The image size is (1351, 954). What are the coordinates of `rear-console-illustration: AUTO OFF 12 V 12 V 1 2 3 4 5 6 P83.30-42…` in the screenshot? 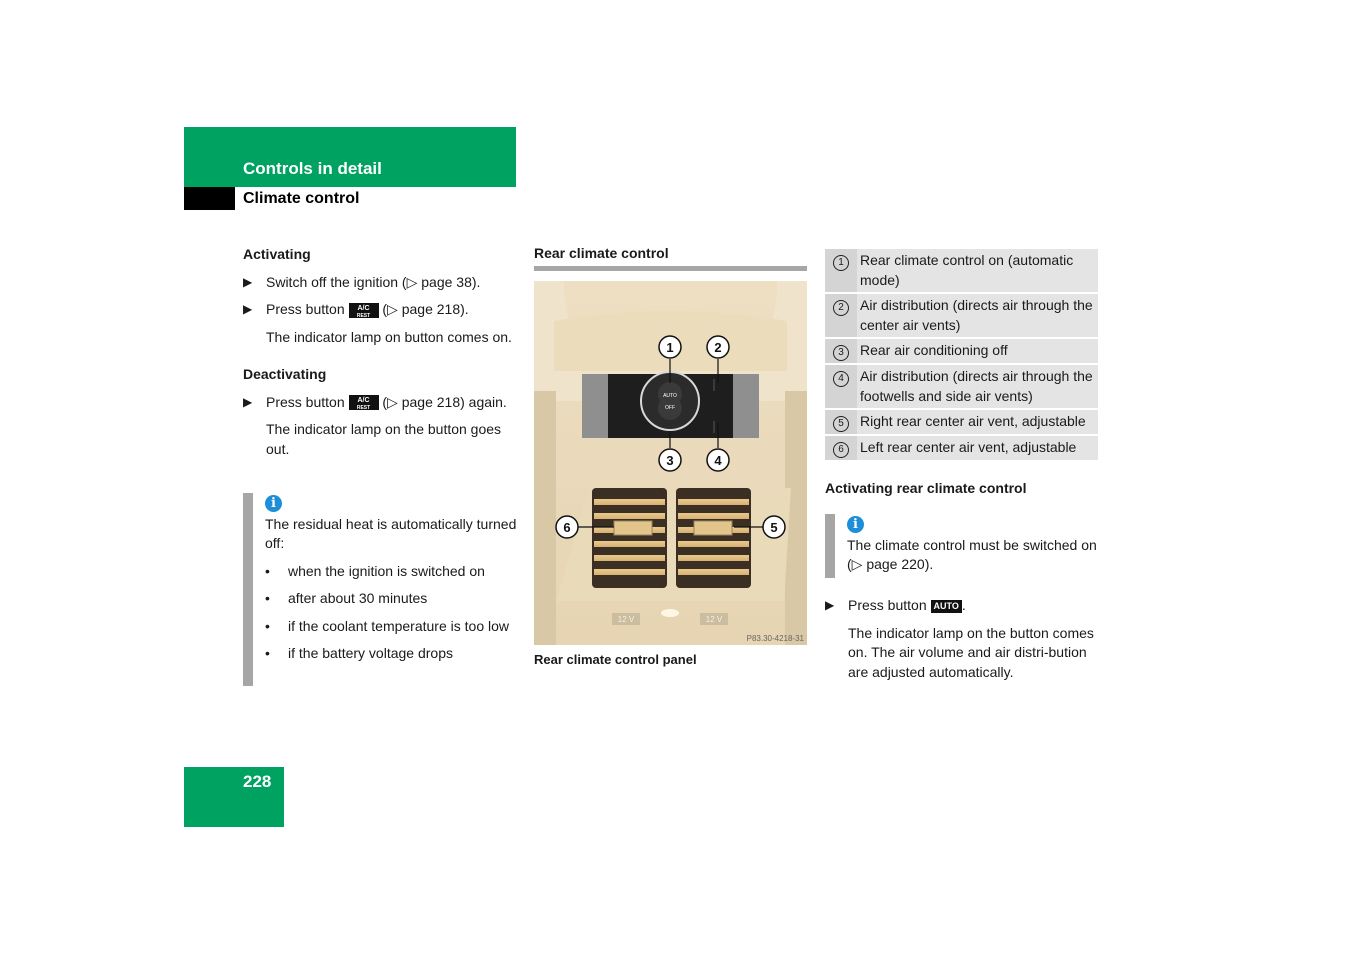 It's located at (670, 463).